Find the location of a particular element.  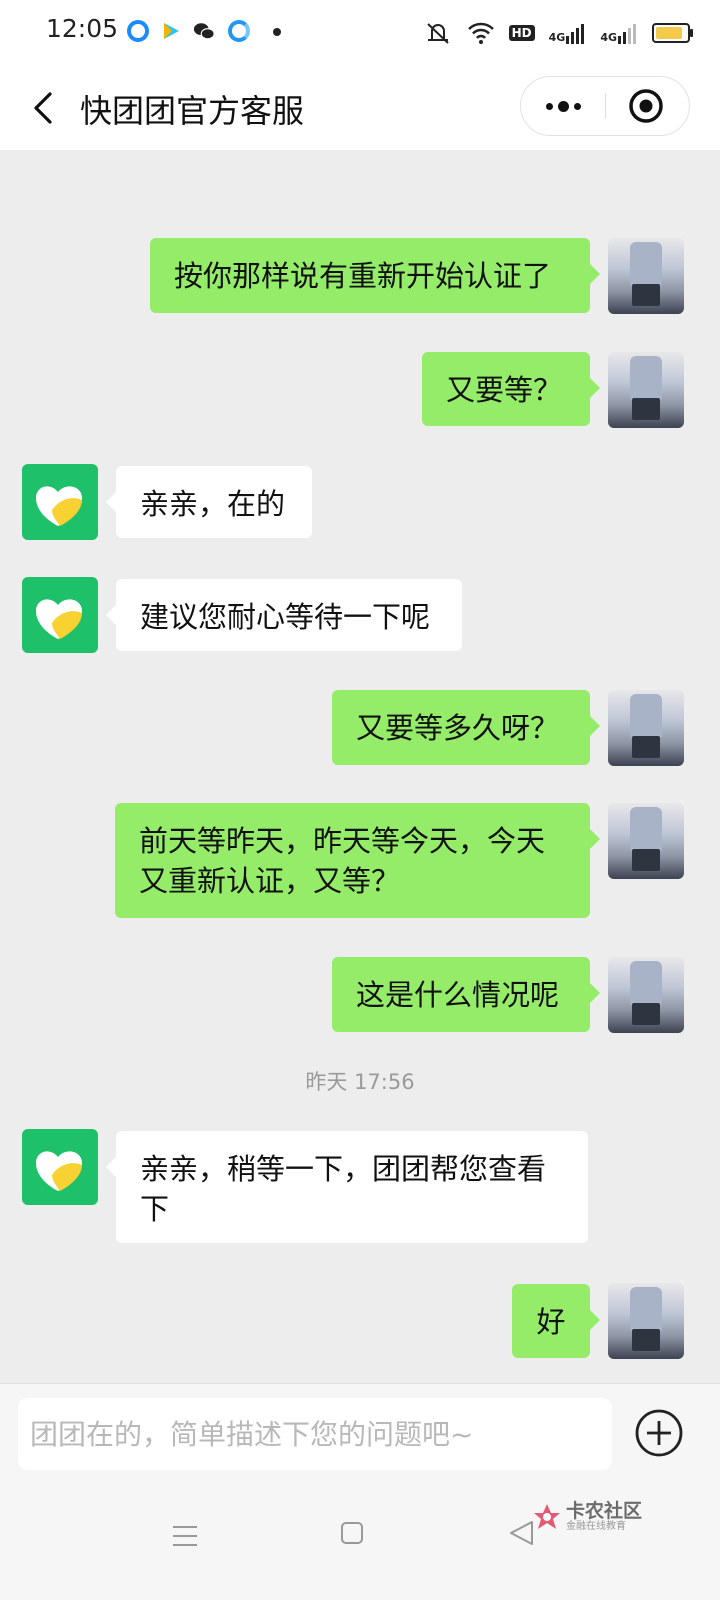

bot-message-bubble: 亲亲，在的 is located at coordinates (209, 502).